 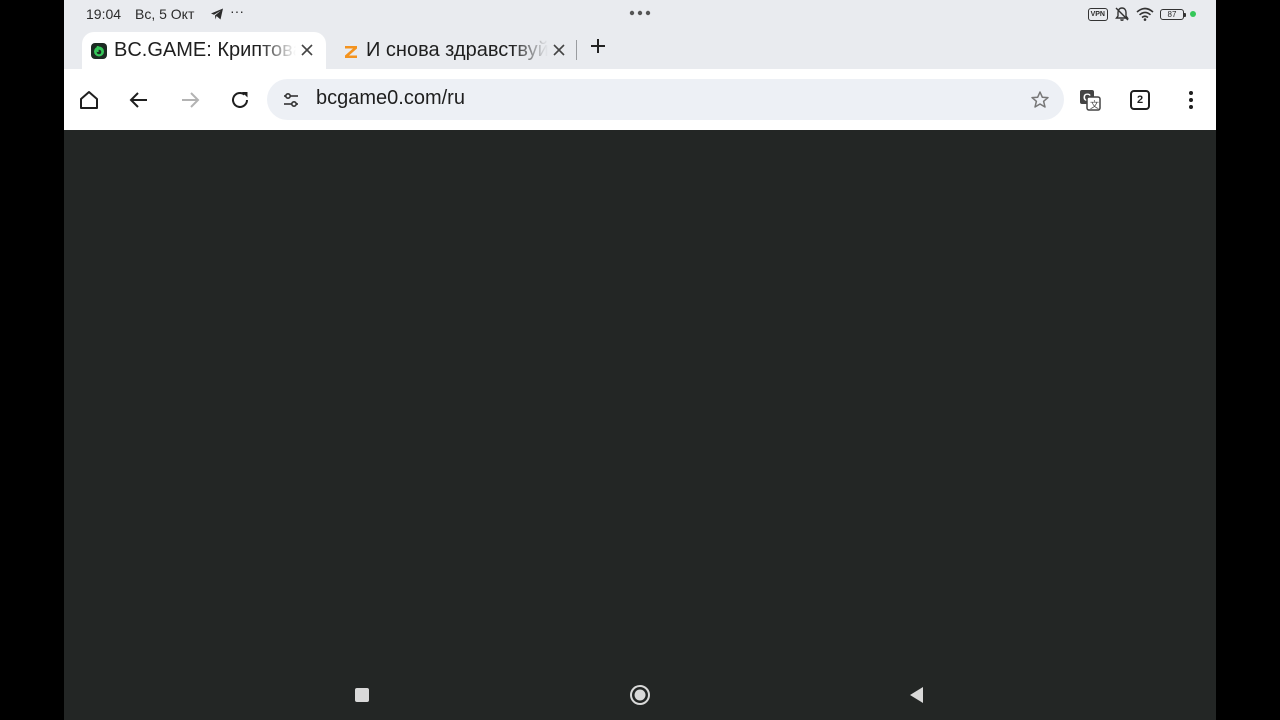 I want to click on svg-text: 文, so click(x=1094, y=105).